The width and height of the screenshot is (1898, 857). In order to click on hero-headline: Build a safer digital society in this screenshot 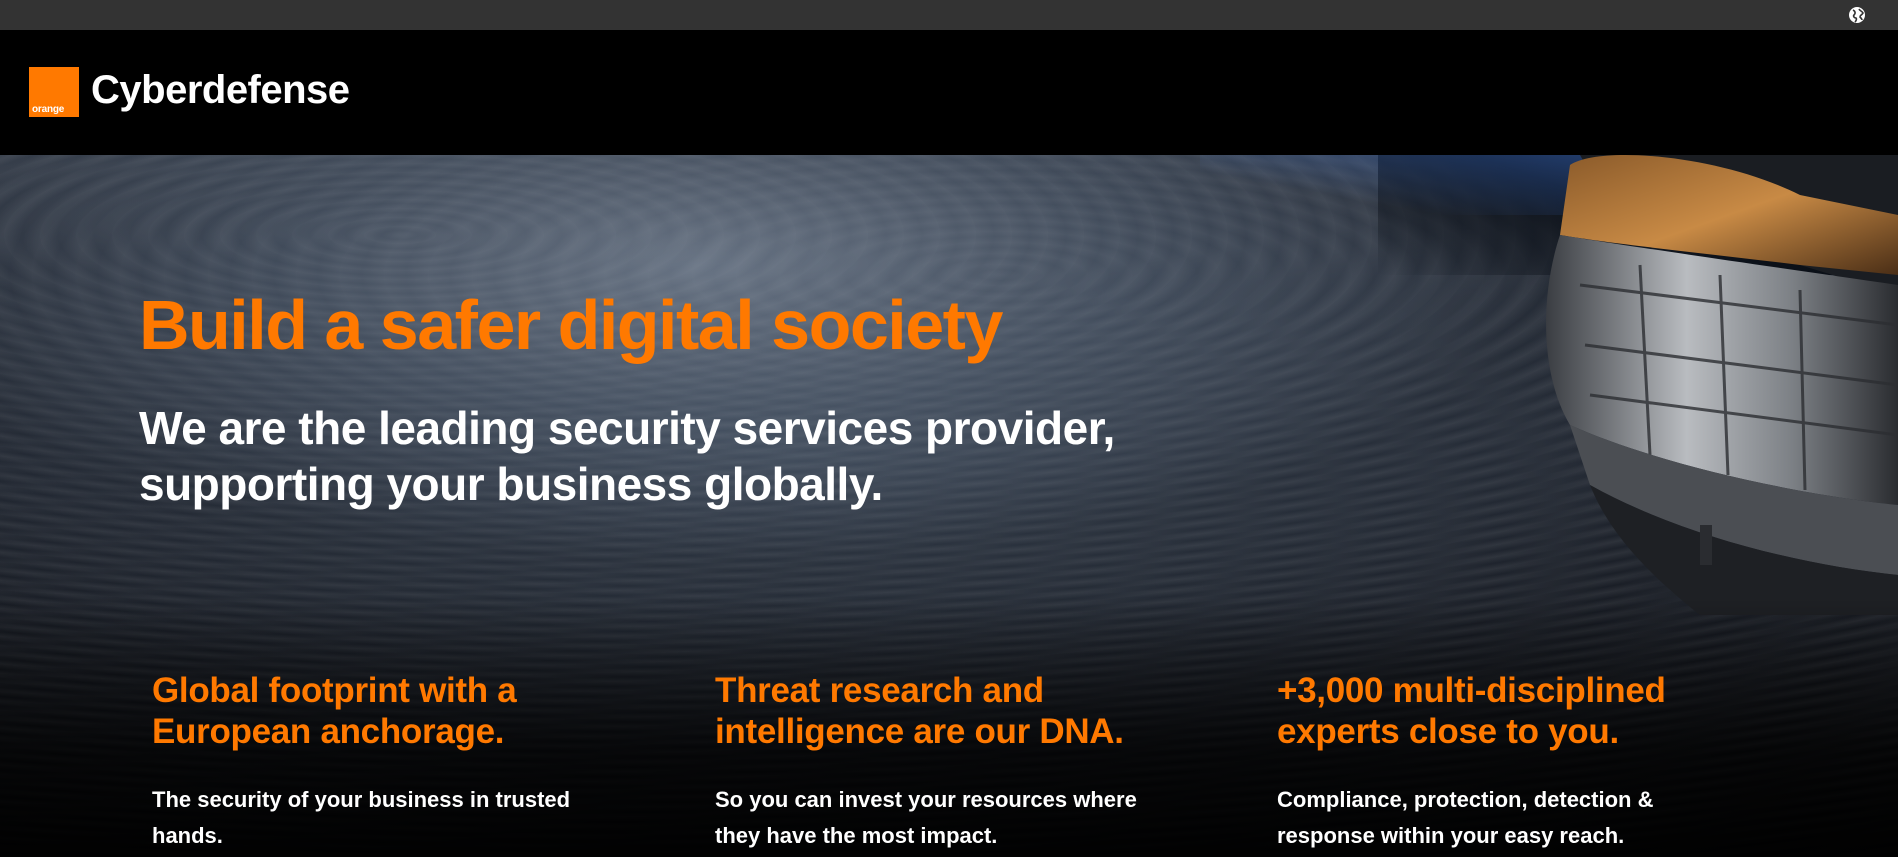, I will do `click(571, 325)`.